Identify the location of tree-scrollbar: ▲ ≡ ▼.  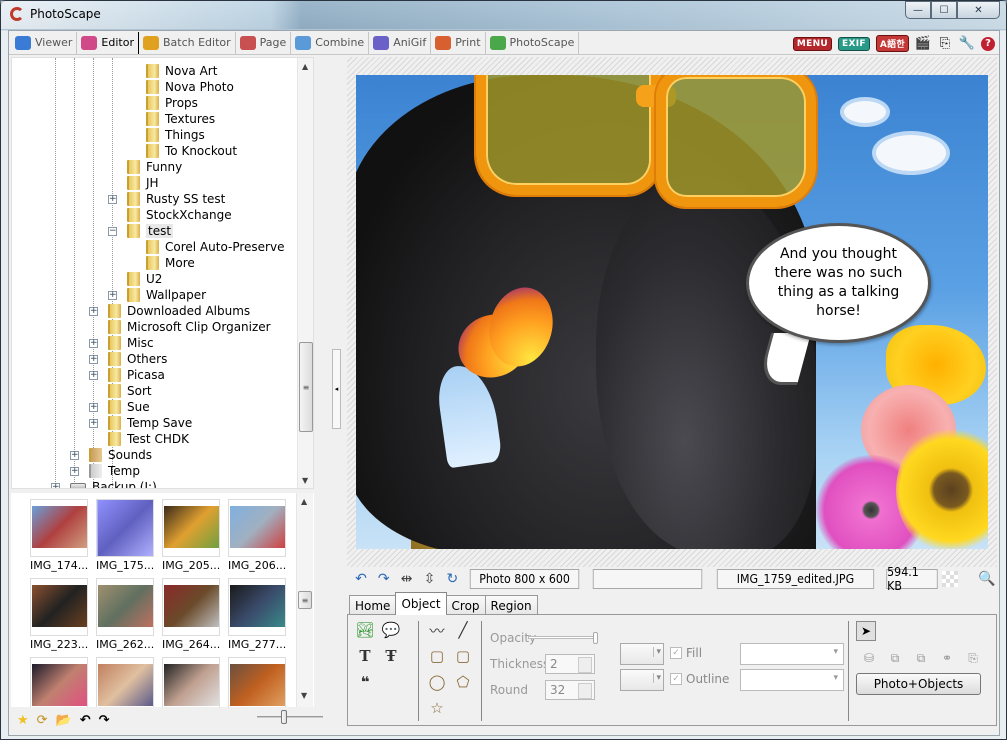
(305, 273).